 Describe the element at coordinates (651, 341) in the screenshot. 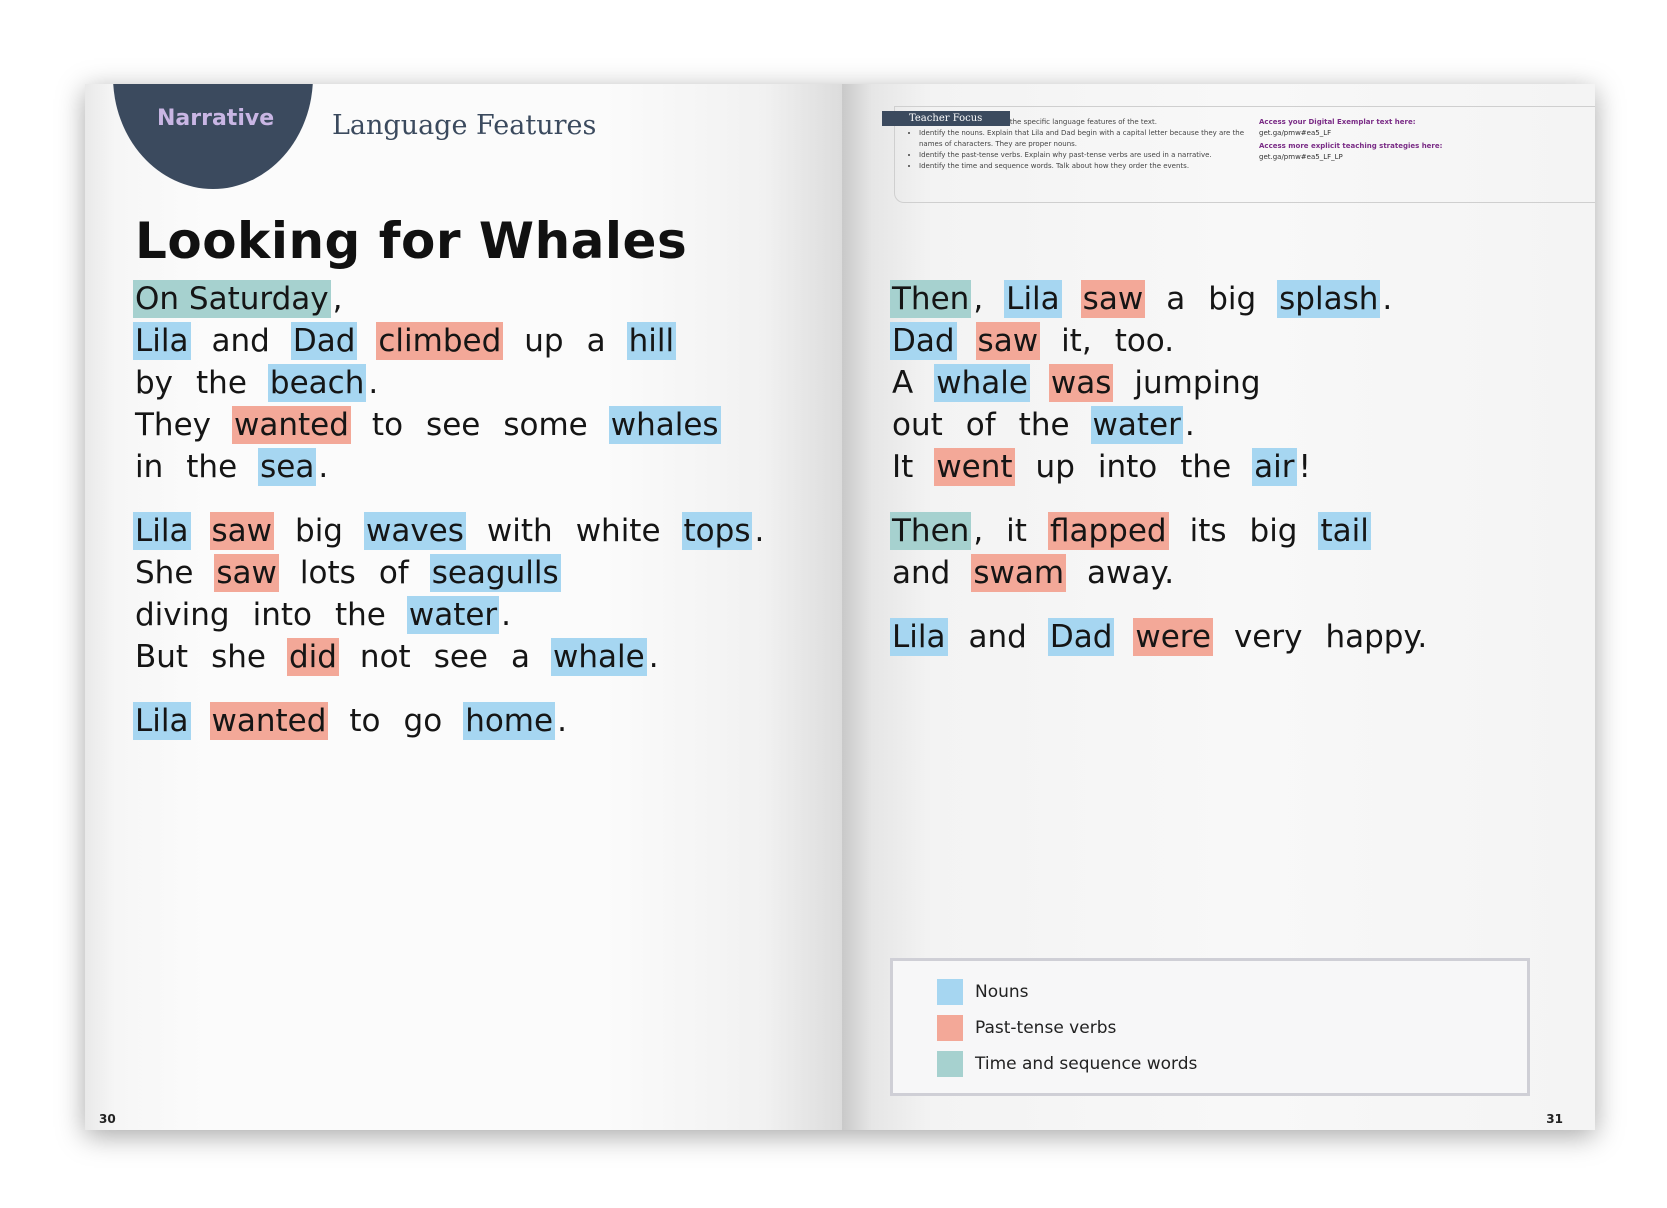

I see `noun-word: hill` at that location.